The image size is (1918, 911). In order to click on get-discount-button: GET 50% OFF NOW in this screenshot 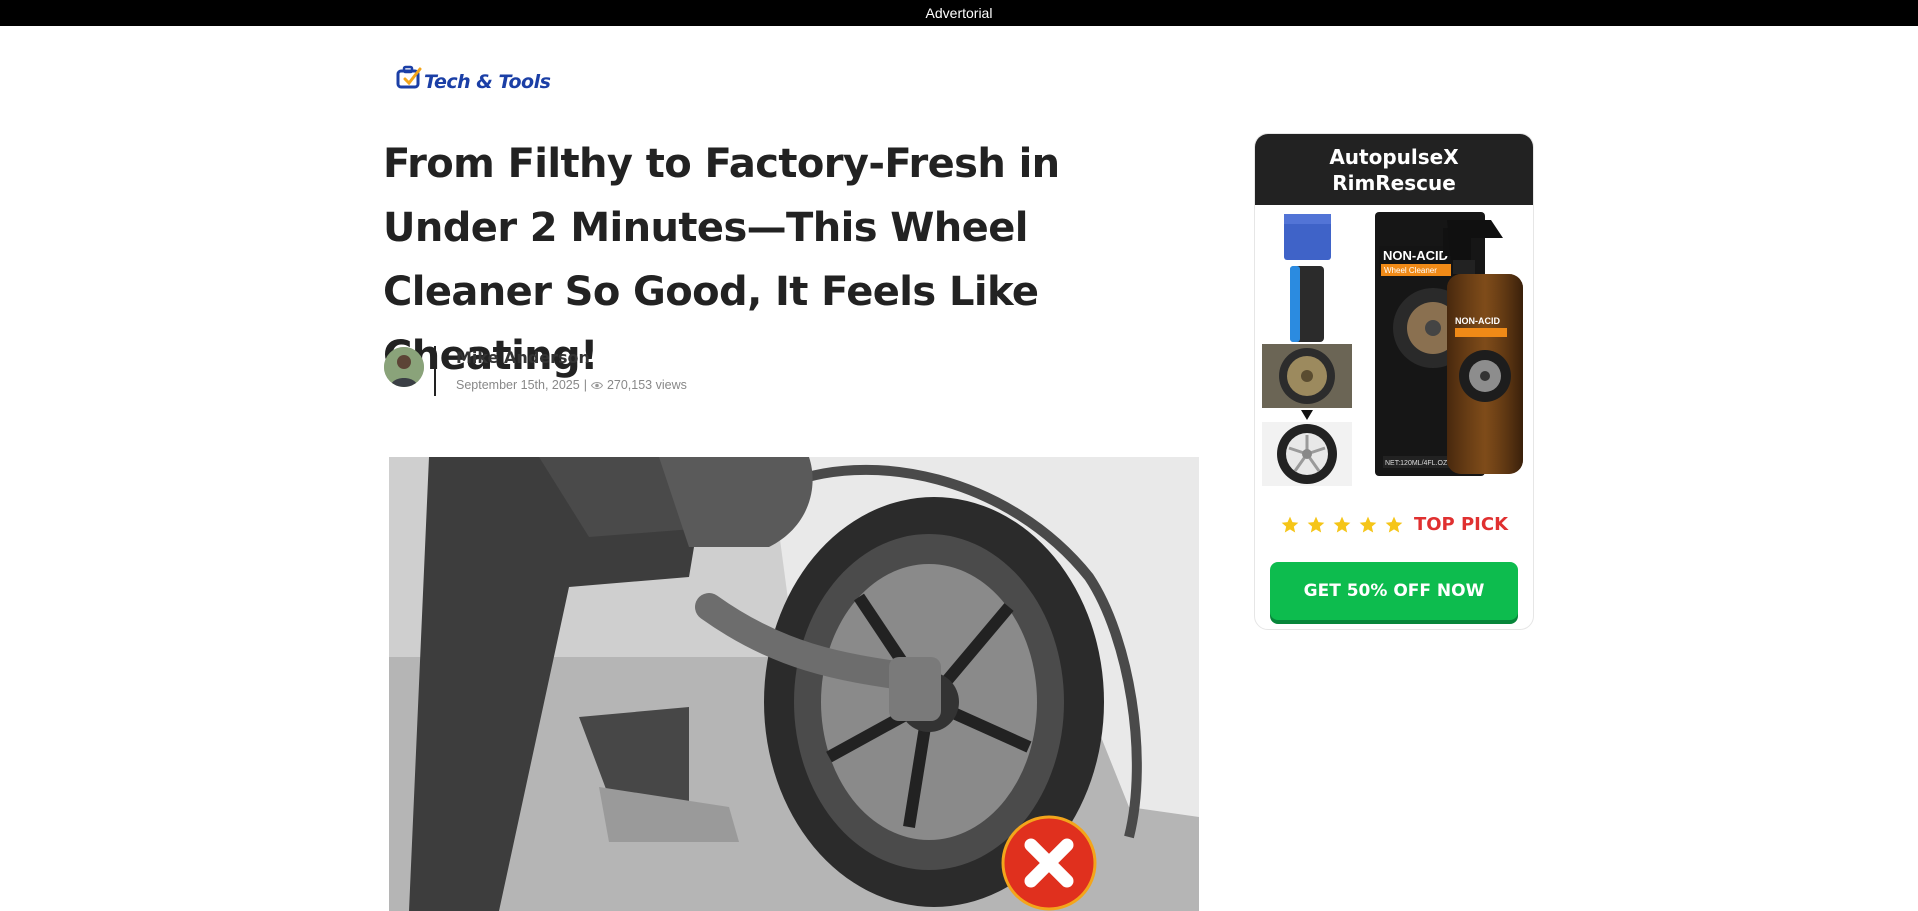, I will do `click(1394, 591)`.